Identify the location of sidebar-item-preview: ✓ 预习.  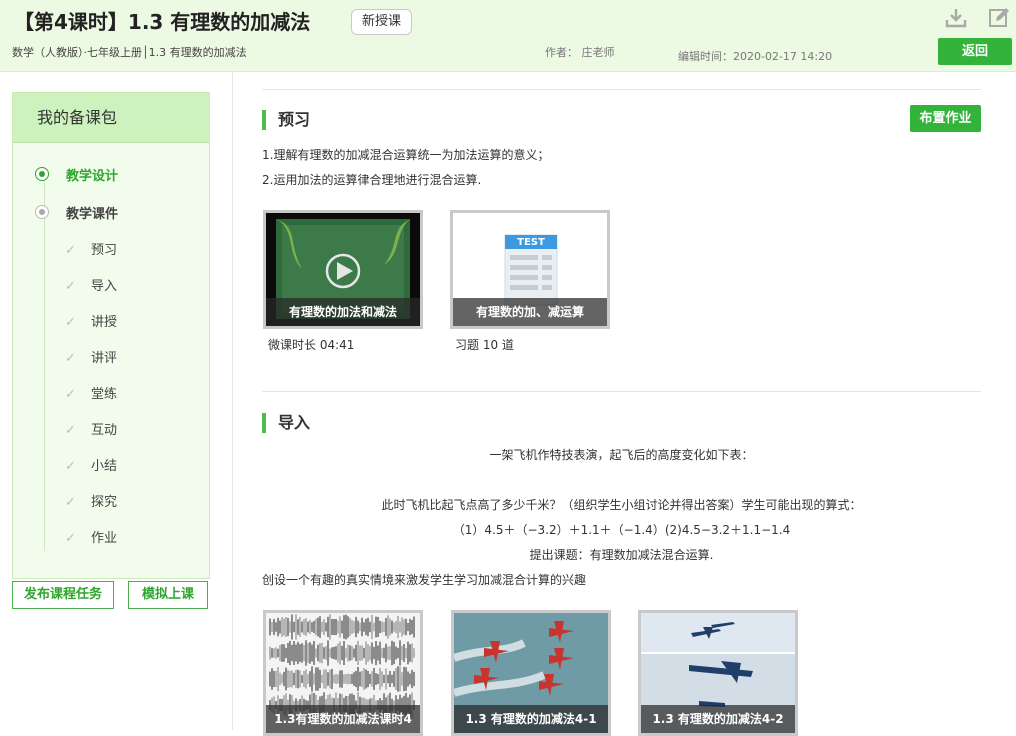
(91, 249).